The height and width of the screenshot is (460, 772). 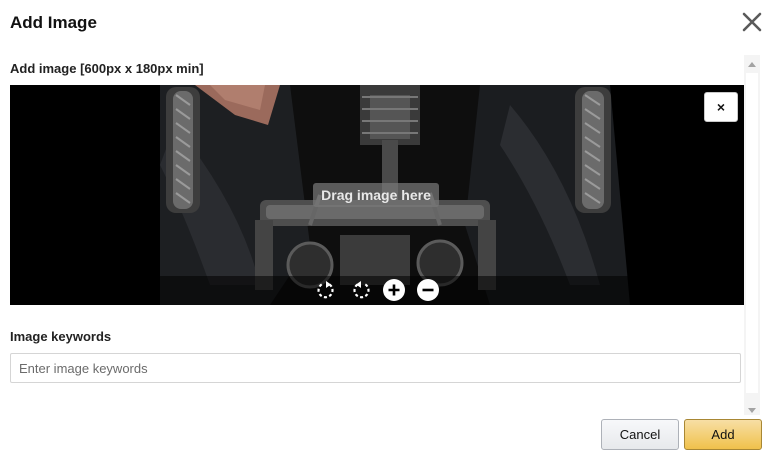 I want to click on content-scrollbar, so click(x=752, y=235).